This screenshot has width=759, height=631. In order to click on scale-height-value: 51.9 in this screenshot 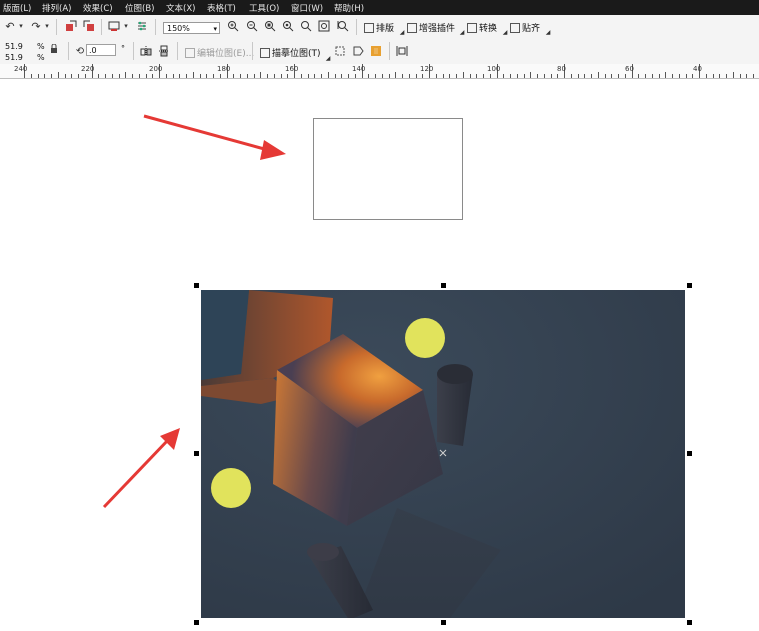, I will do `click(14, 57)`.